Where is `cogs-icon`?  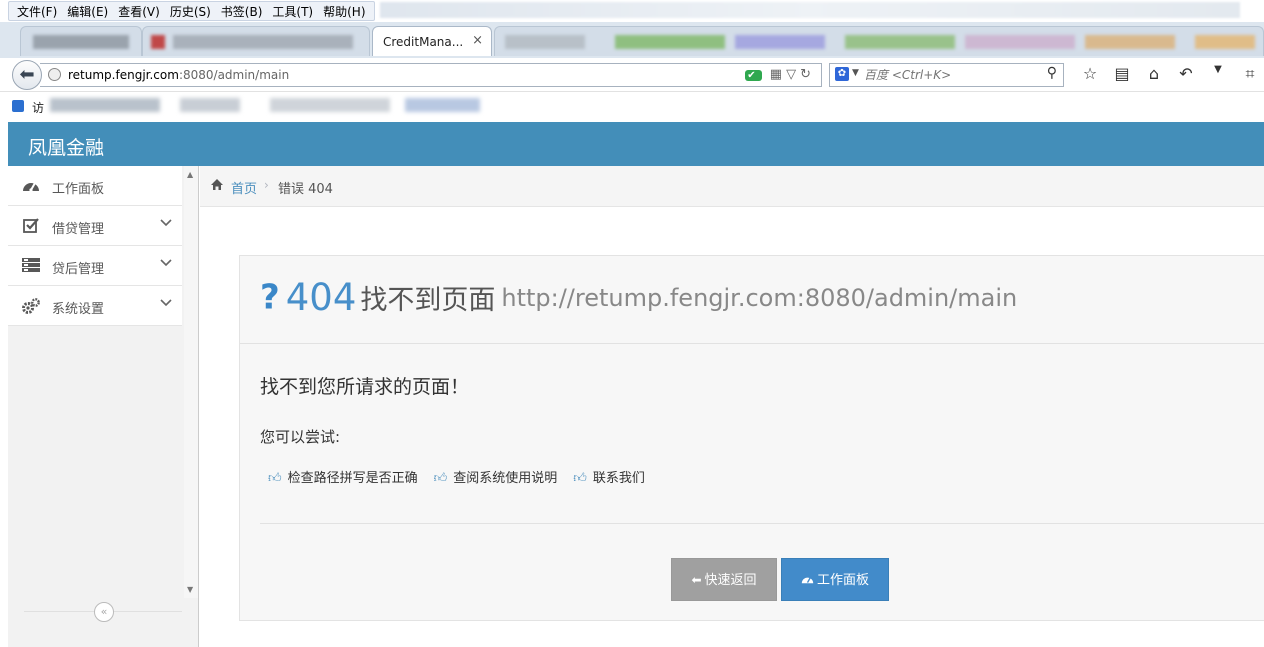 cogs-icon is located at coordinates (31, 306).